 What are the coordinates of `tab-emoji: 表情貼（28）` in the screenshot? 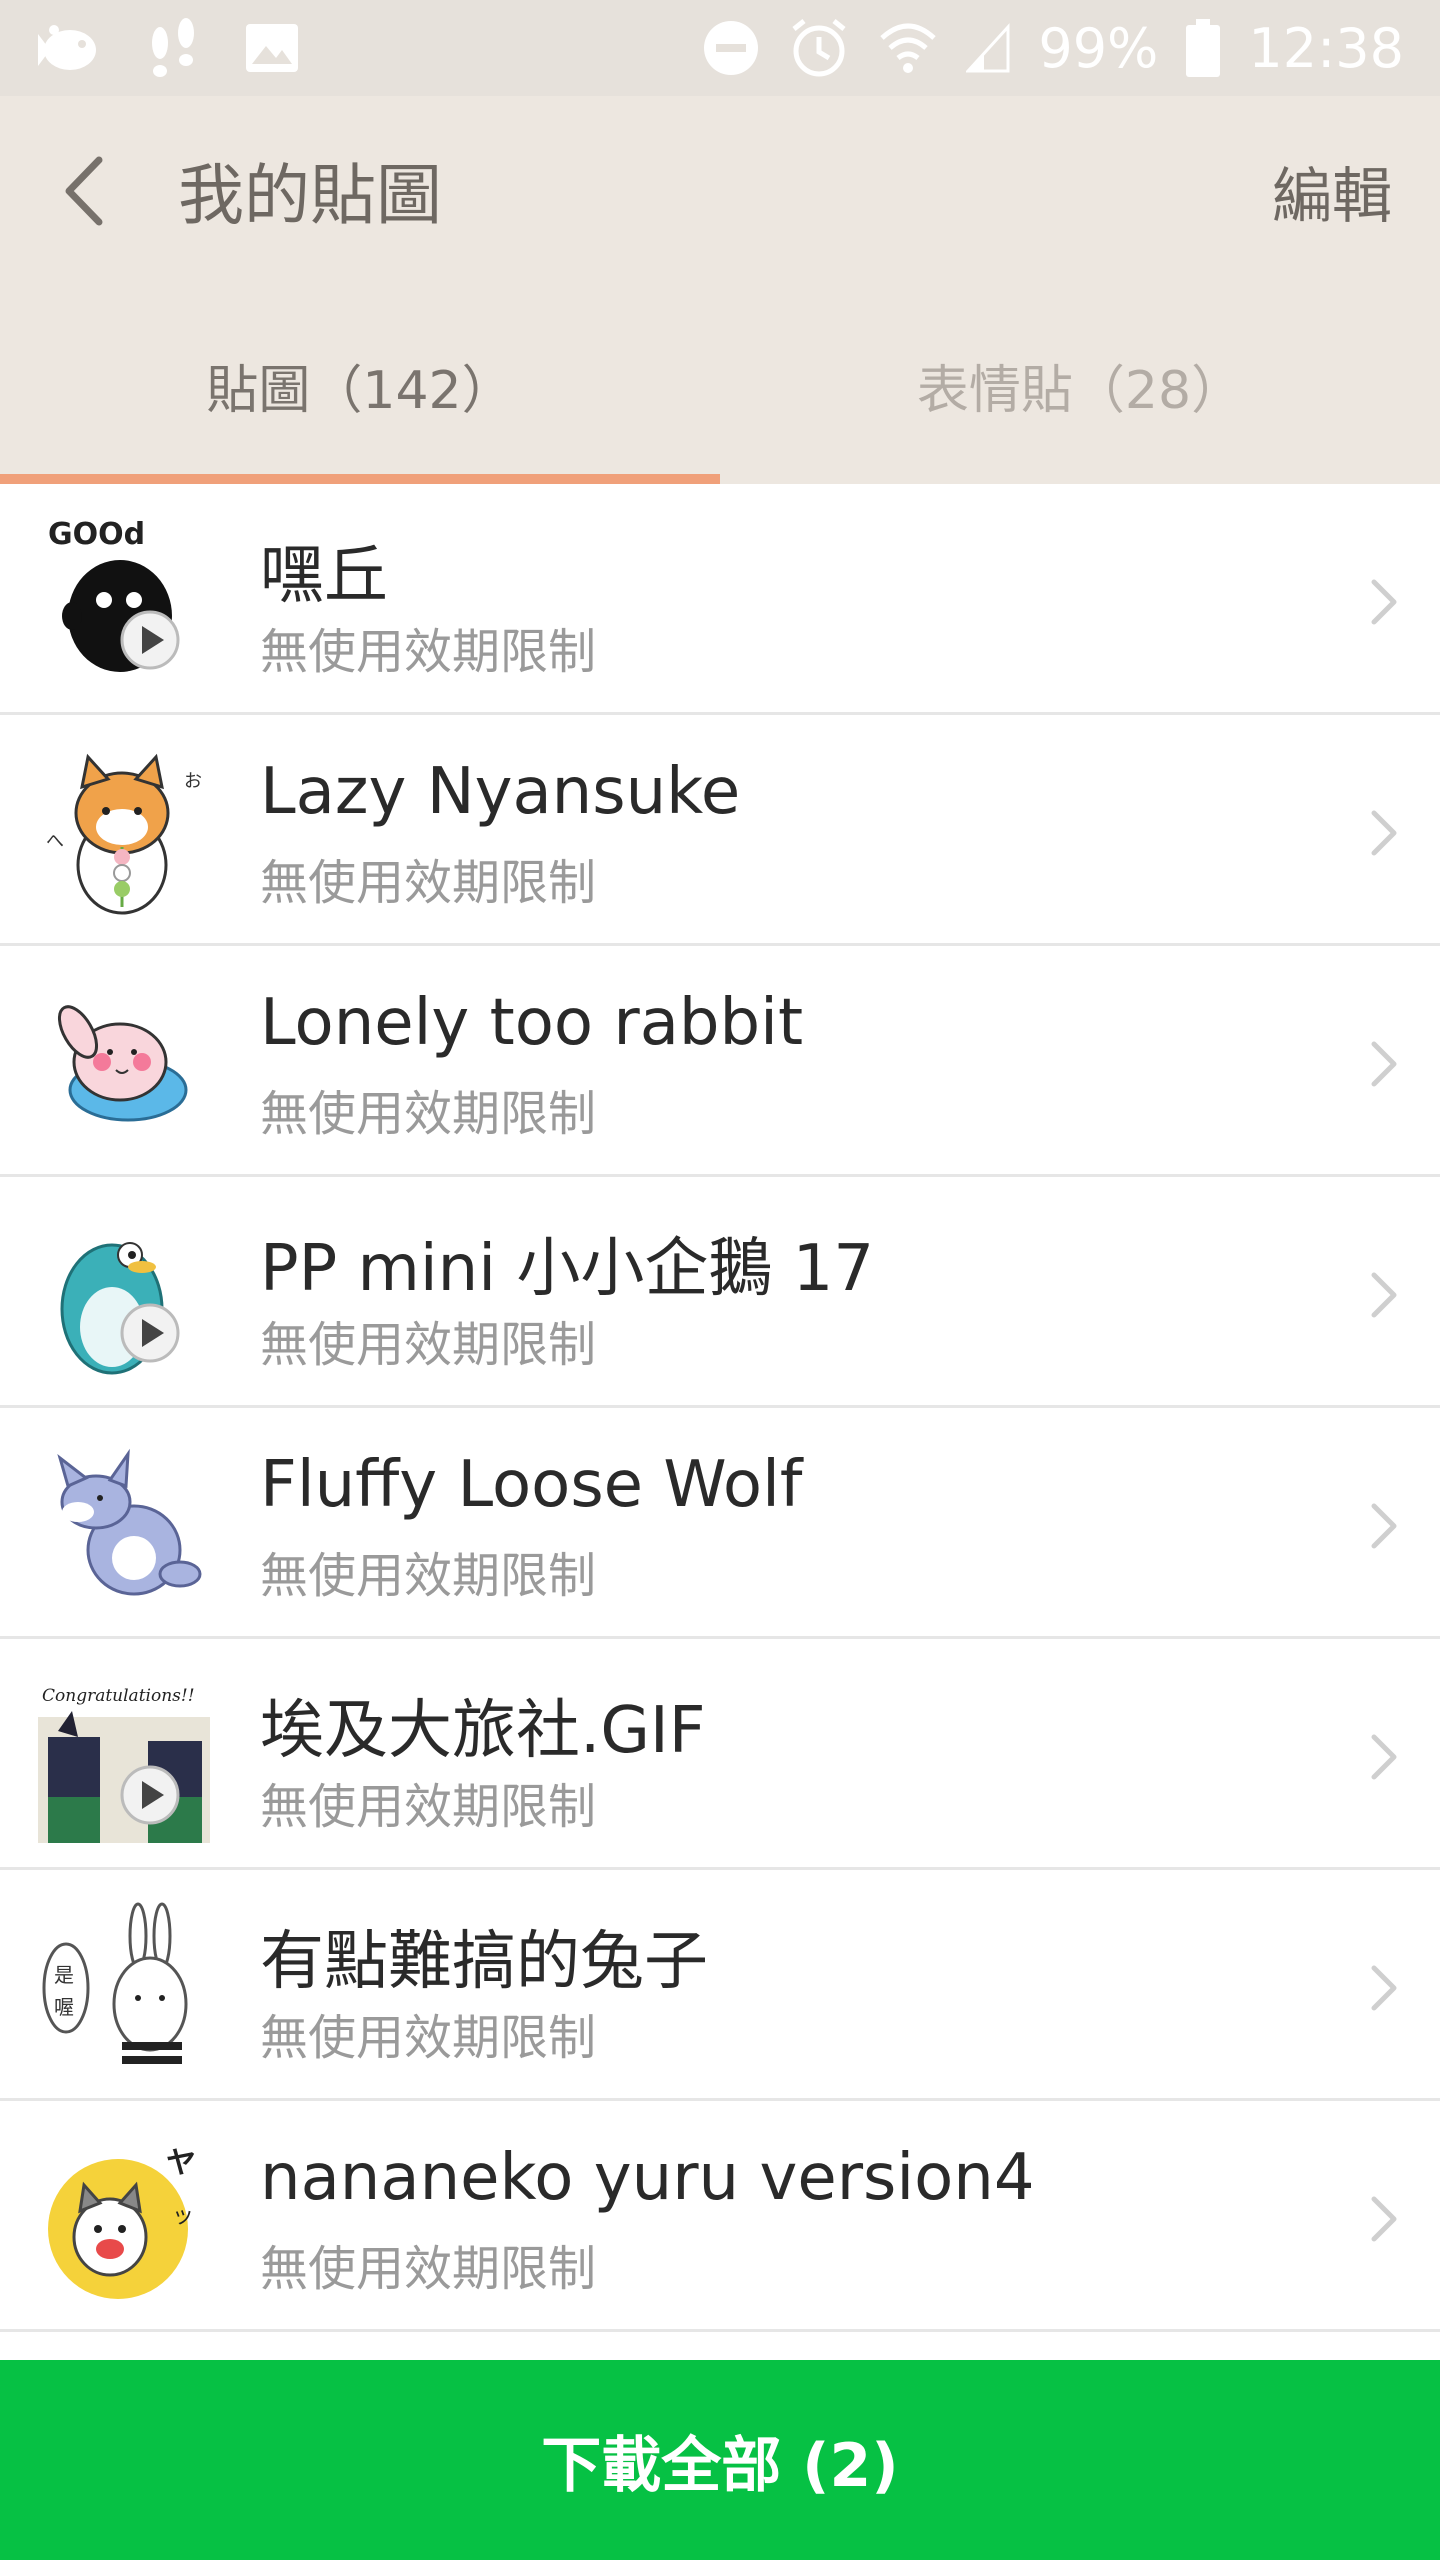 It's located at (1080, 385).